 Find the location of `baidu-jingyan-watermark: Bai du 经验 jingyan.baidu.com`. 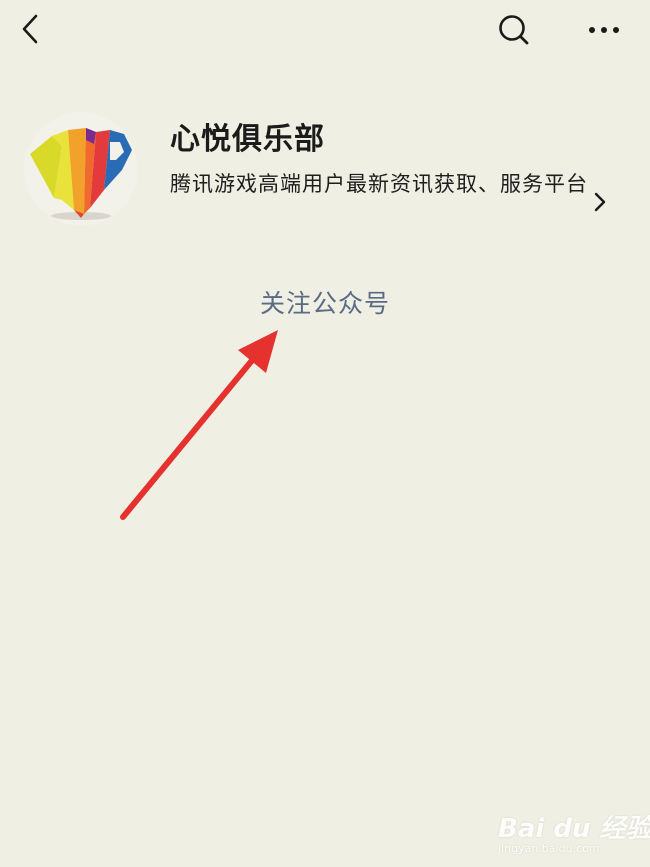

baidu-jingyan-watermark: Bai du 经验 jingyan.baidu.com is located at coordinates (574, 829).